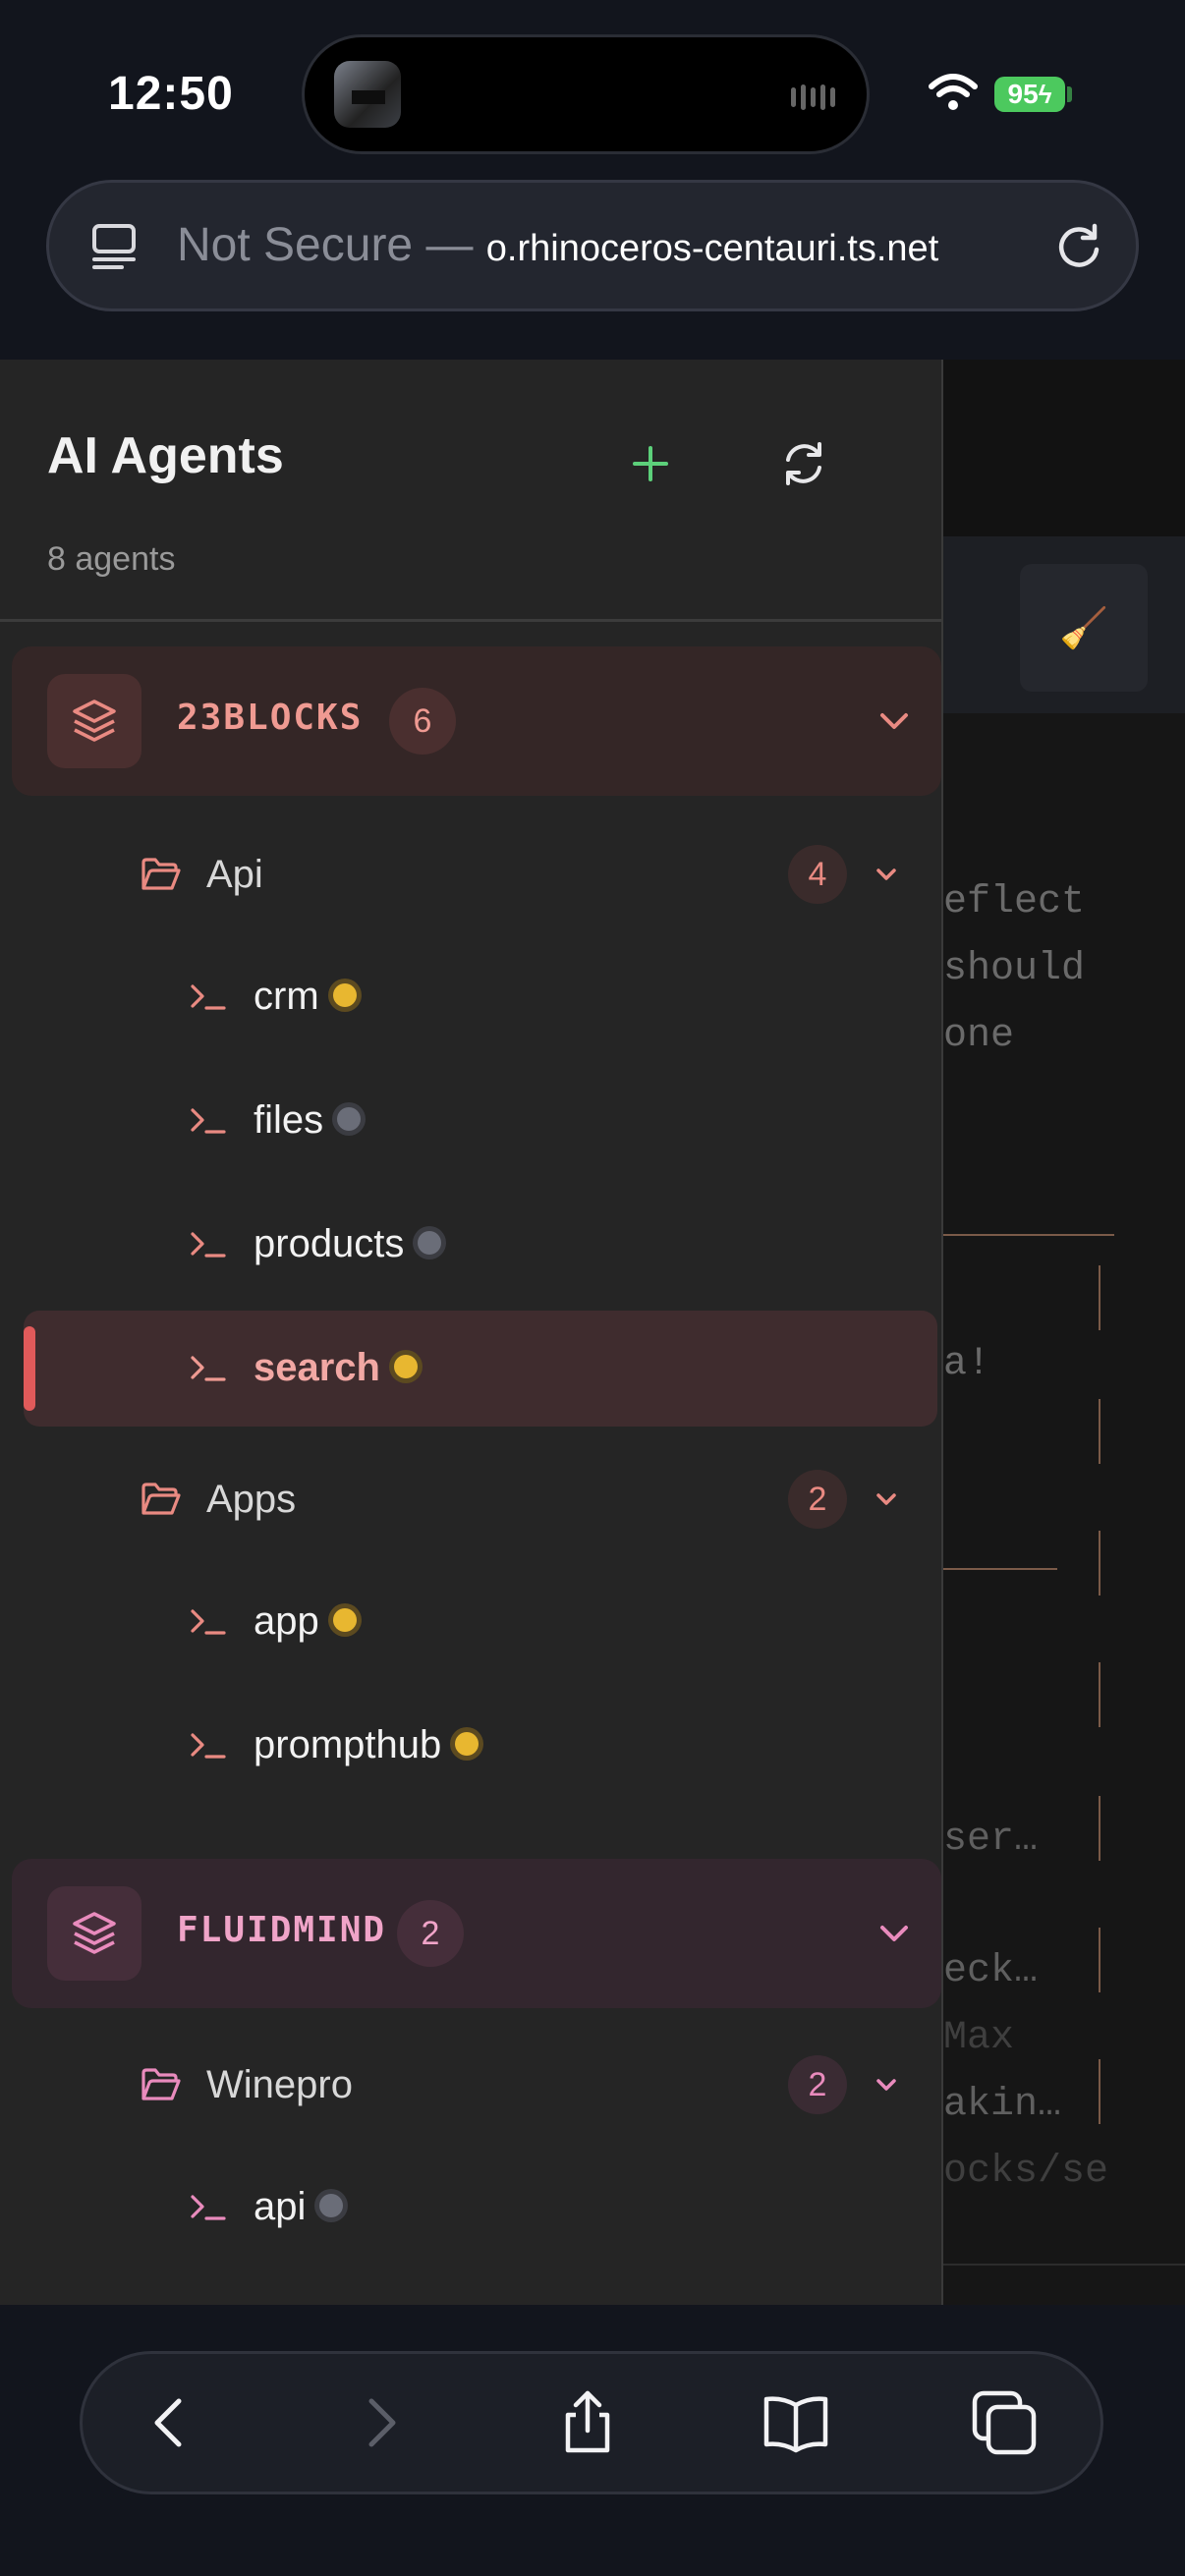 Image resolution: width=1185 pixels, height=2576 pixels. I want to click on dynamic-island, so click(586, 94).